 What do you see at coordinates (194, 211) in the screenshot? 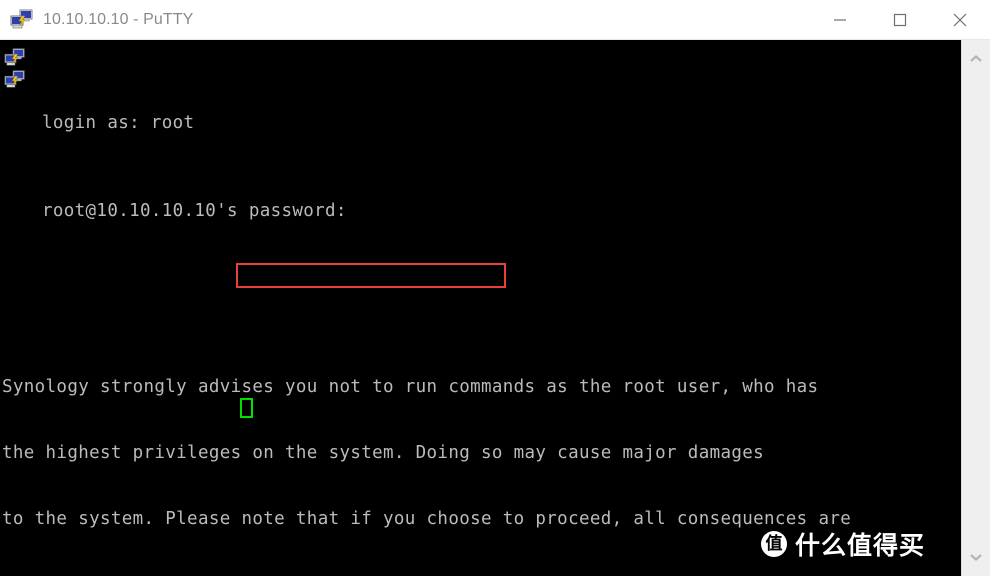
I see `password-prompt-text: root@10.10.10.10's password:` at bounding box center [194, 211].